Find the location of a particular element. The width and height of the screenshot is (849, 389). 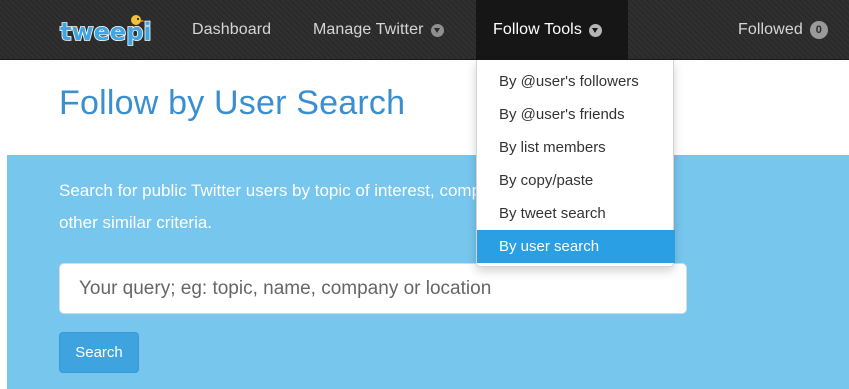

nav-manage-twitter-label: Manage Twitter is located at coordinates (368, 29).